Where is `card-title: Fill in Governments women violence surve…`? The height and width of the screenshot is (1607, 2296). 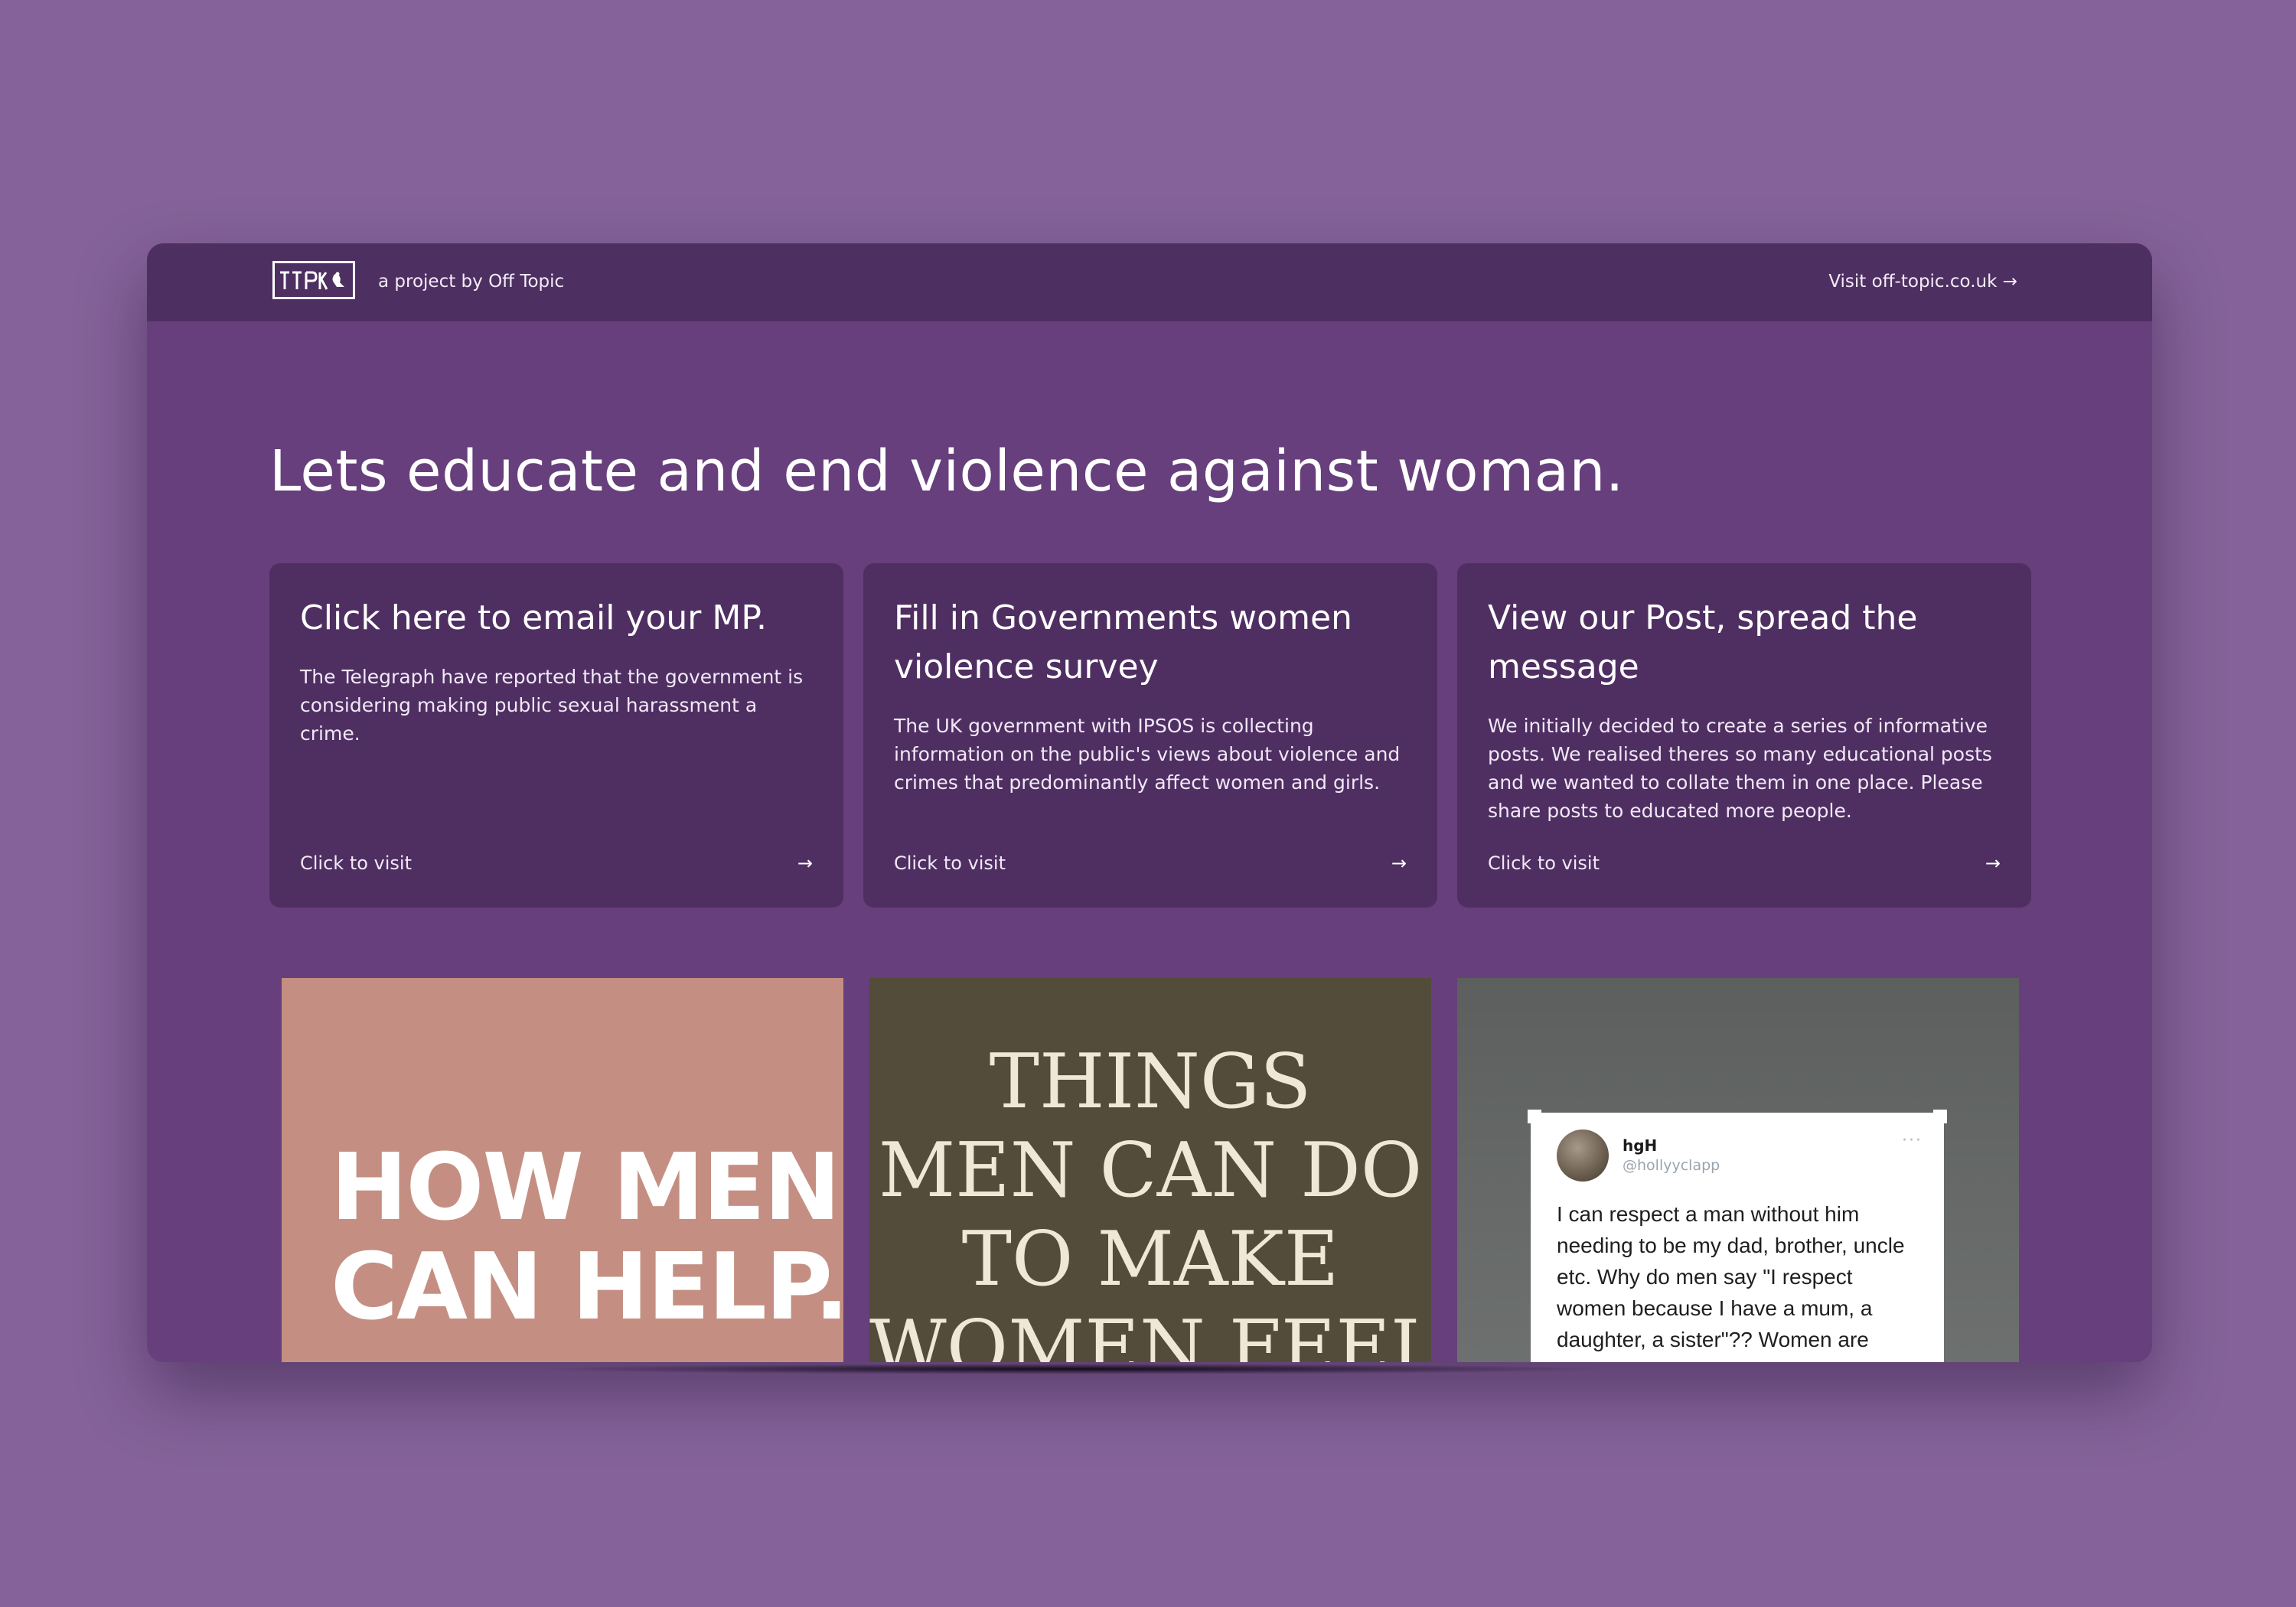
card-title: Fill in Governments women violence surve… is located at coordinates (1123, 642).